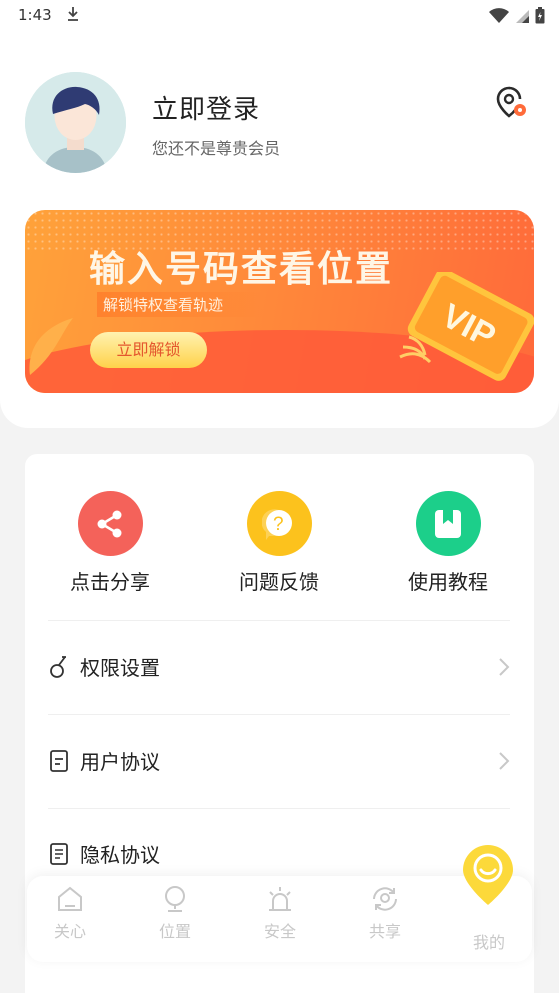 The height and width of the screenshot is (993, 559). Describe the element at coordinates (216, 148) in the screenshot. I see `member-status-text: 您还不是尊贵会员` at that location.